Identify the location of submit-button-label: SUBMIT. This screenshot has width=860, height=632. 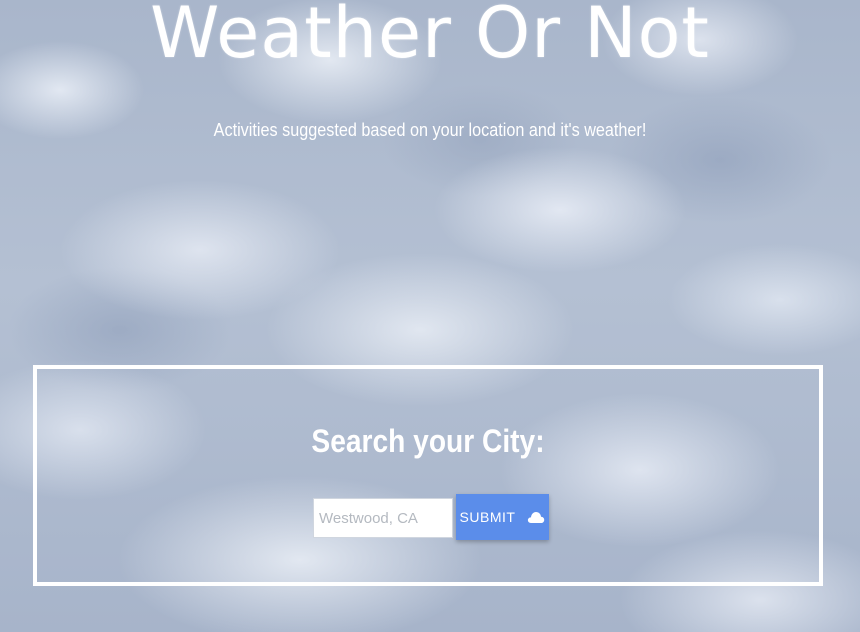
(487, 517).